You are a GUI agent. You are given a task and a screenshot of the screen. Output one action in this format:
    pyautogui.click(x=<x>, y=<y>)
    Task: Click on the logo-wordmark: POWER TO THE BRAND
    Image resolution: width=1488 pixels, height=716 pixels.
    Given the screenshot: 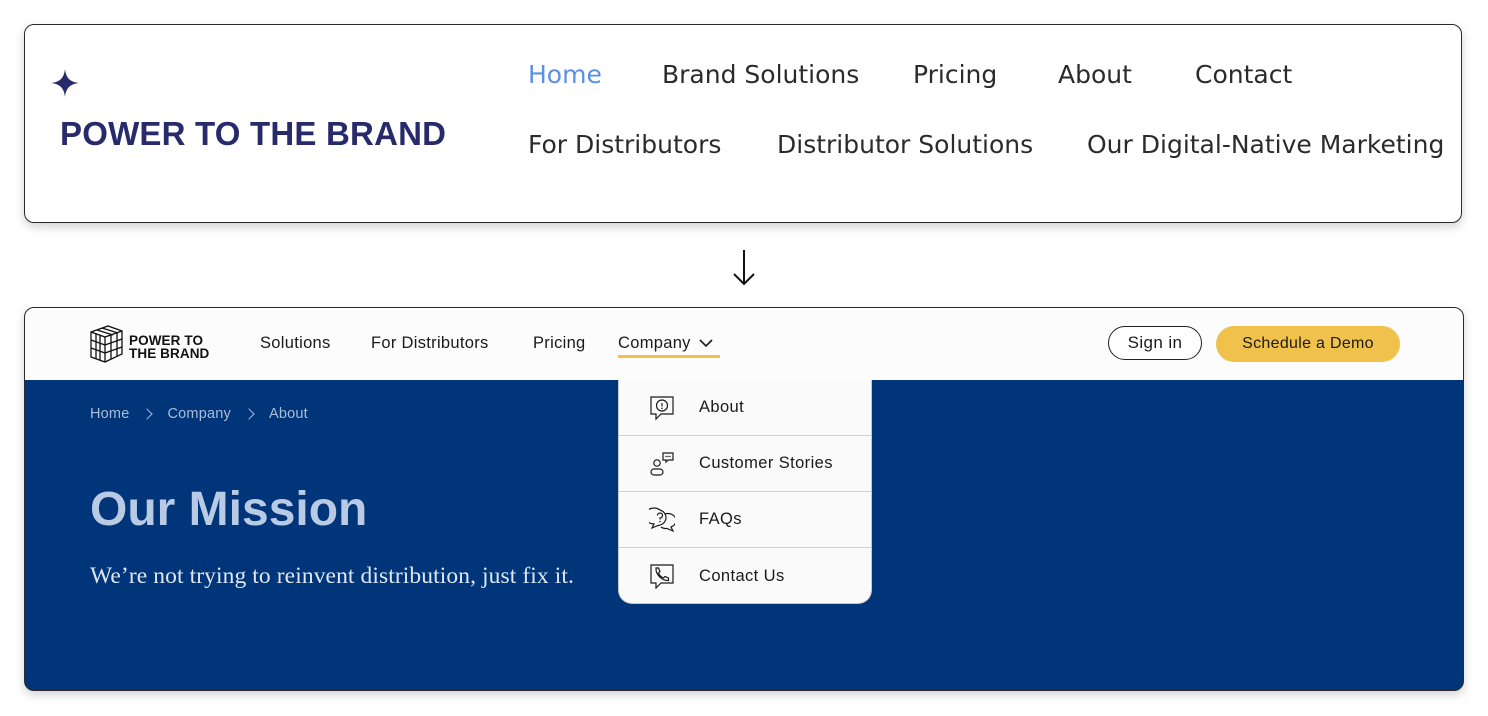 What is the action you would take?
    pyautogui.click(x=169, y=347)
    